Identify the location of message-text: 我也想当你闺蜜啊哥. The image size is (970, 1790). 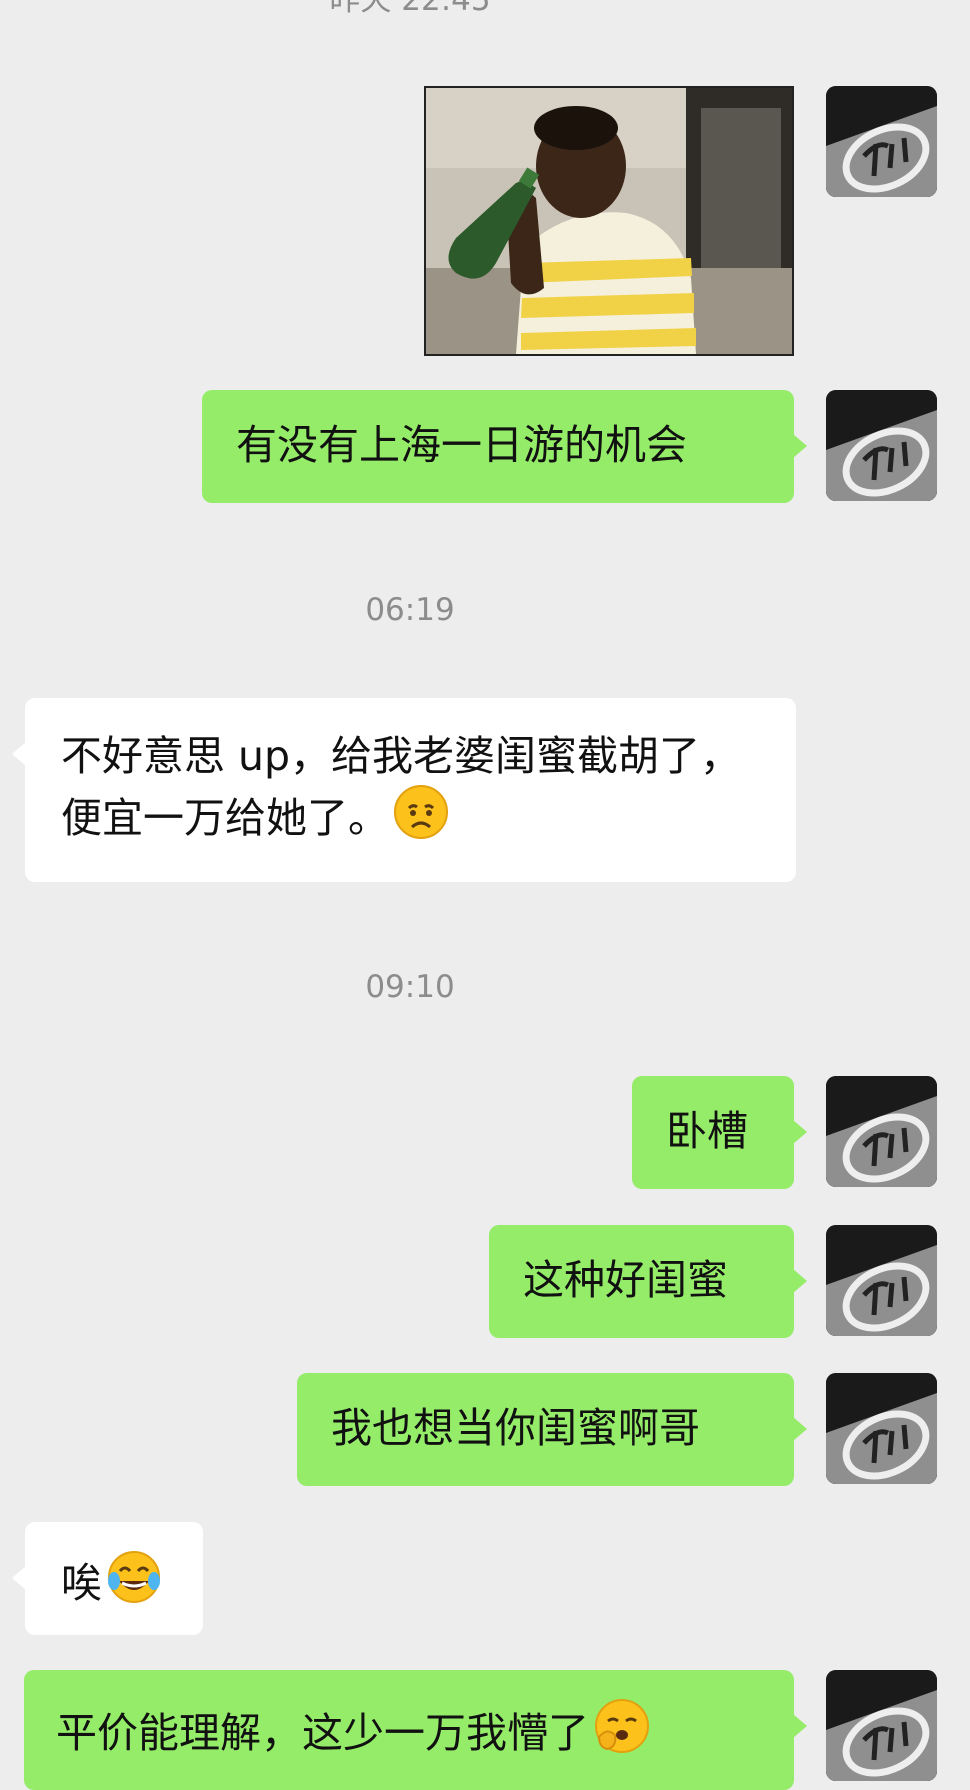
(515, 1428).